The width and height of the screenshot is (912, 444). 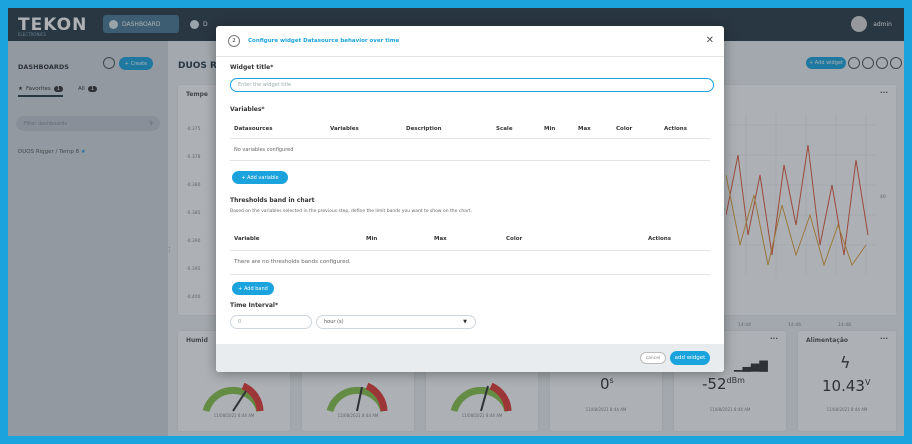 I want to click on time-interval-input: 0, so click(x=271, y=322).